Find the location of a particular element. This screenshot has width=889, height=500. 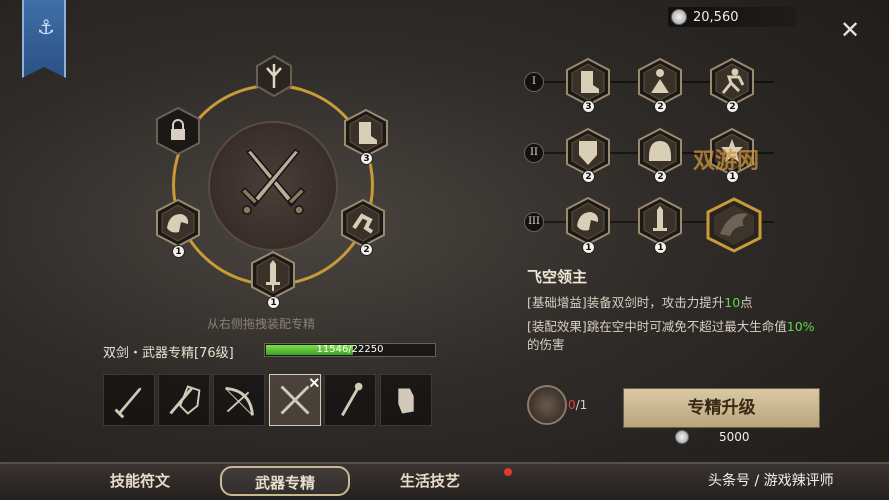

weapon-dagger is located at coordinates (129, 400).